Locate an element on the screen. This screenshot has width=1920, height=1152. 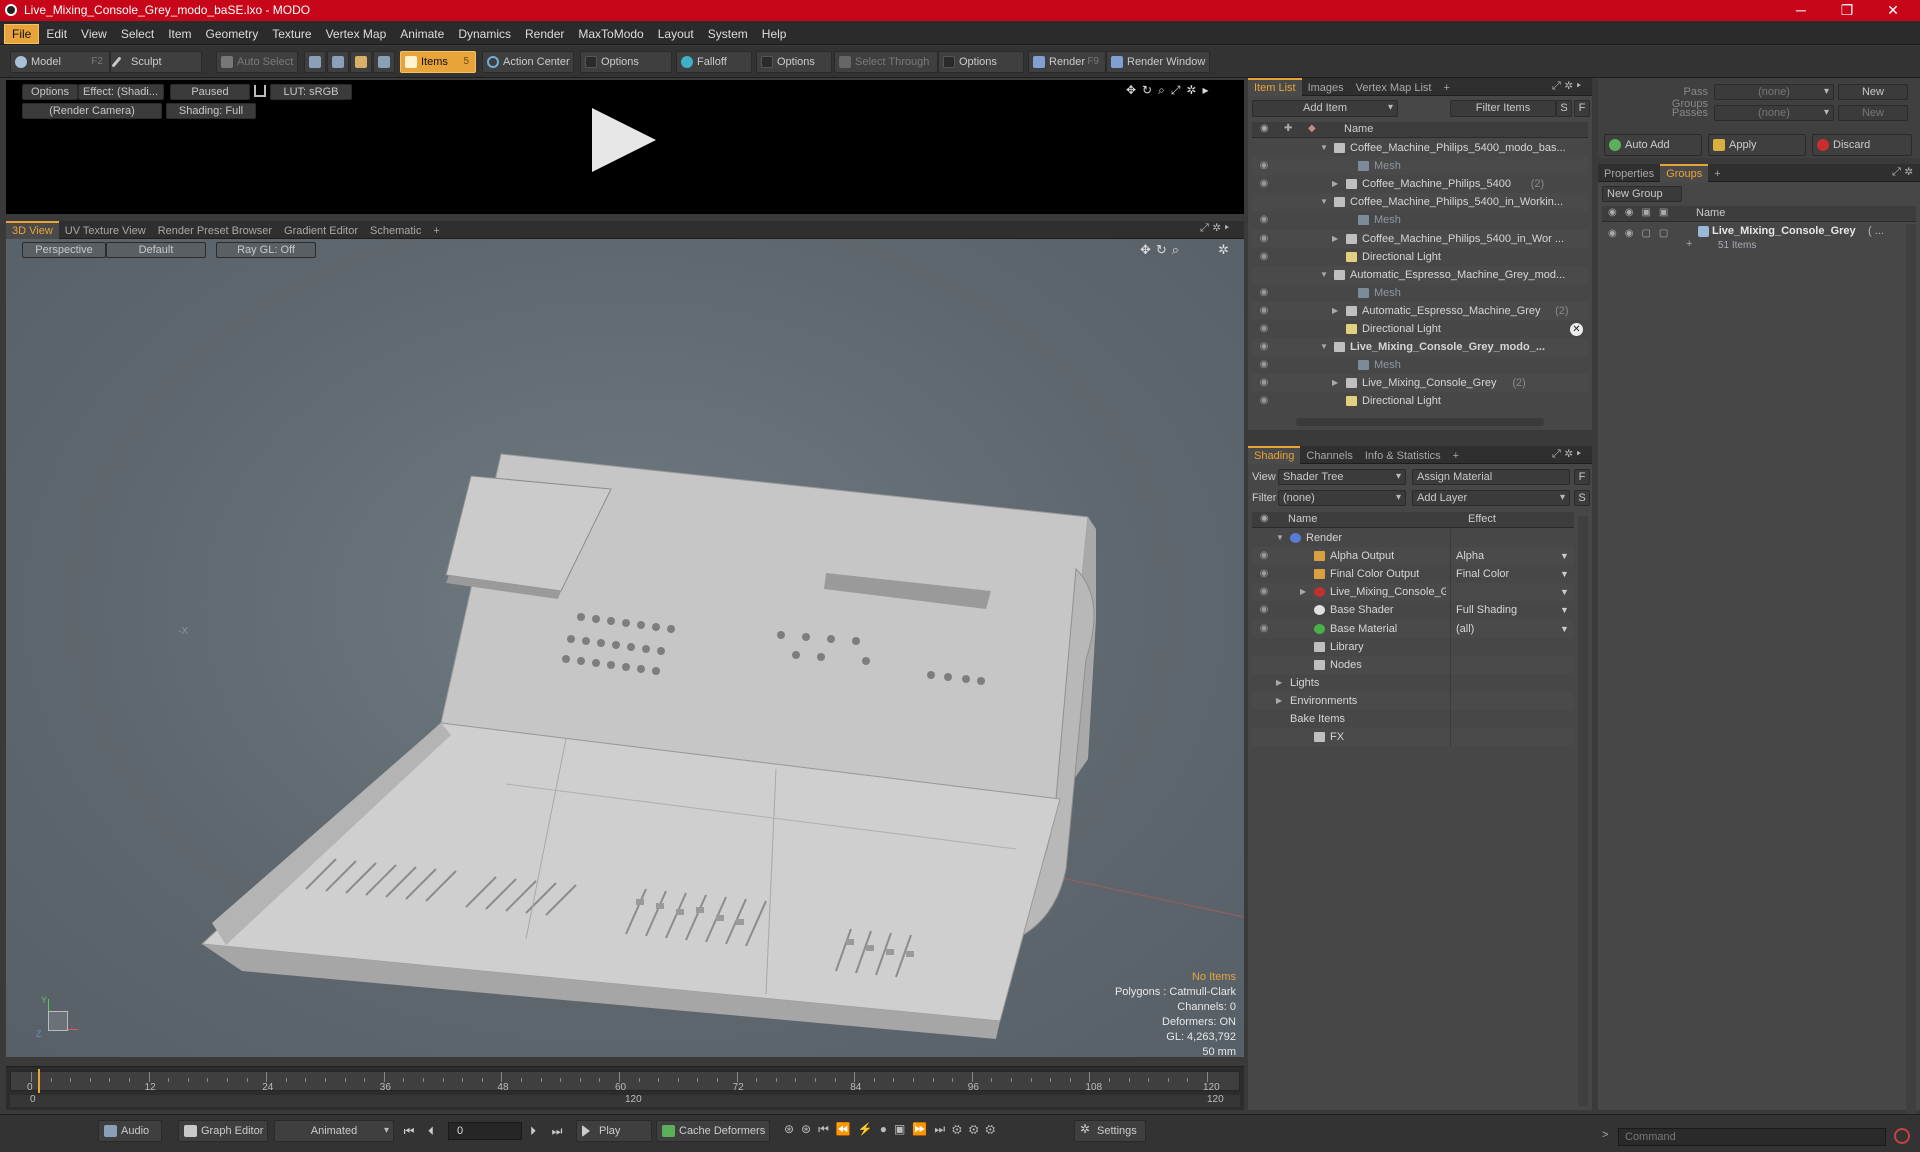
filter-f-toggle: F is located at coordinates (1582, 108).